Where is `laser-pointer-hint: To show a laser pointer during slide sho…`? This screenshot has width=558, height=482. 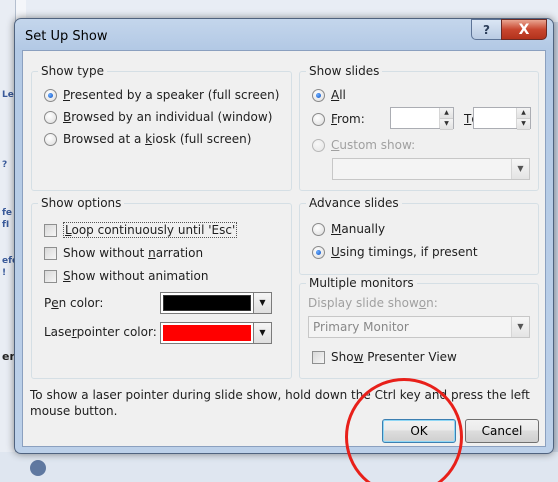 laser-pointer-hint: To show a laser pointer during slide sho… is located at coordinates (280, 403).